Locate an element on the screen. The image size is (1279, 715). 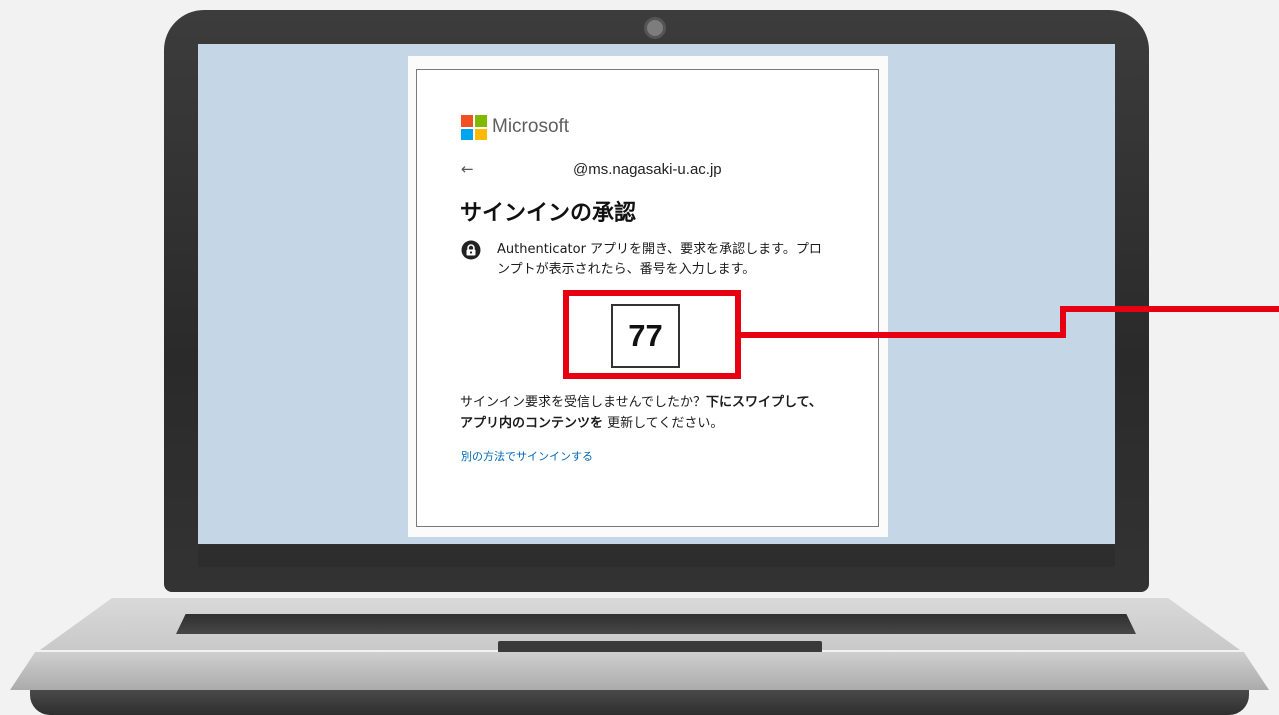
webcam-icon is located at coordinates (655, 28).